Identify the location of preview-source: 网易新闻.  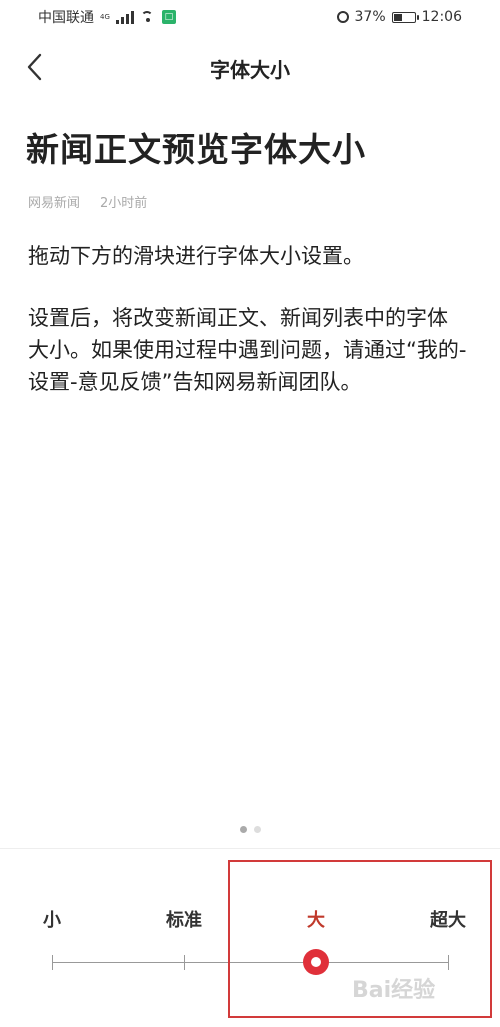
(54, 203).